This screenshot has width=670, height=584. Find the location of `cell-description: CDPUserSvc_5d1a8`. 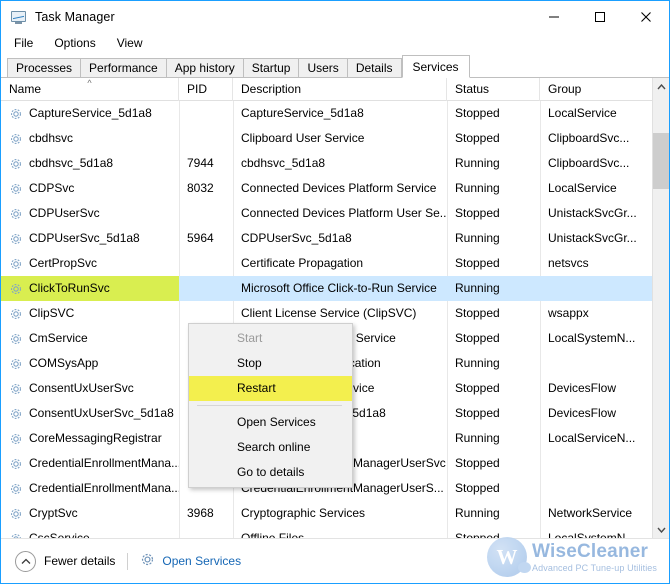

cell-description: CDPUserSvc_5d1a8 is located at coordinates (296, 238).